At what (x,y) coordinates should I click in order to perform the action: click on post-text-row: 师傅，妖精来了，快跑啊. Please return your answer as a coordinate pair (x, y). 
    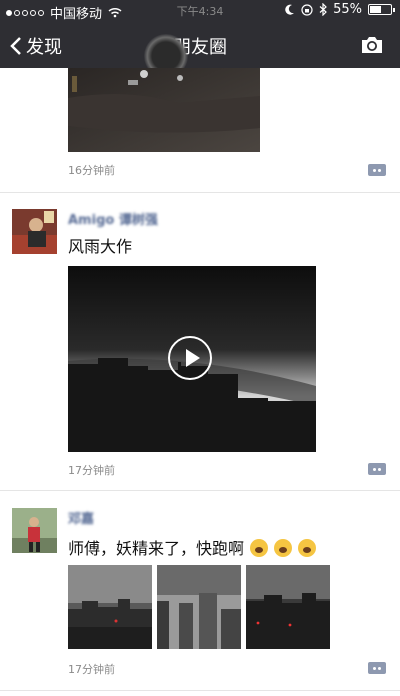
    Looking at the image, I should click on (192, 547).